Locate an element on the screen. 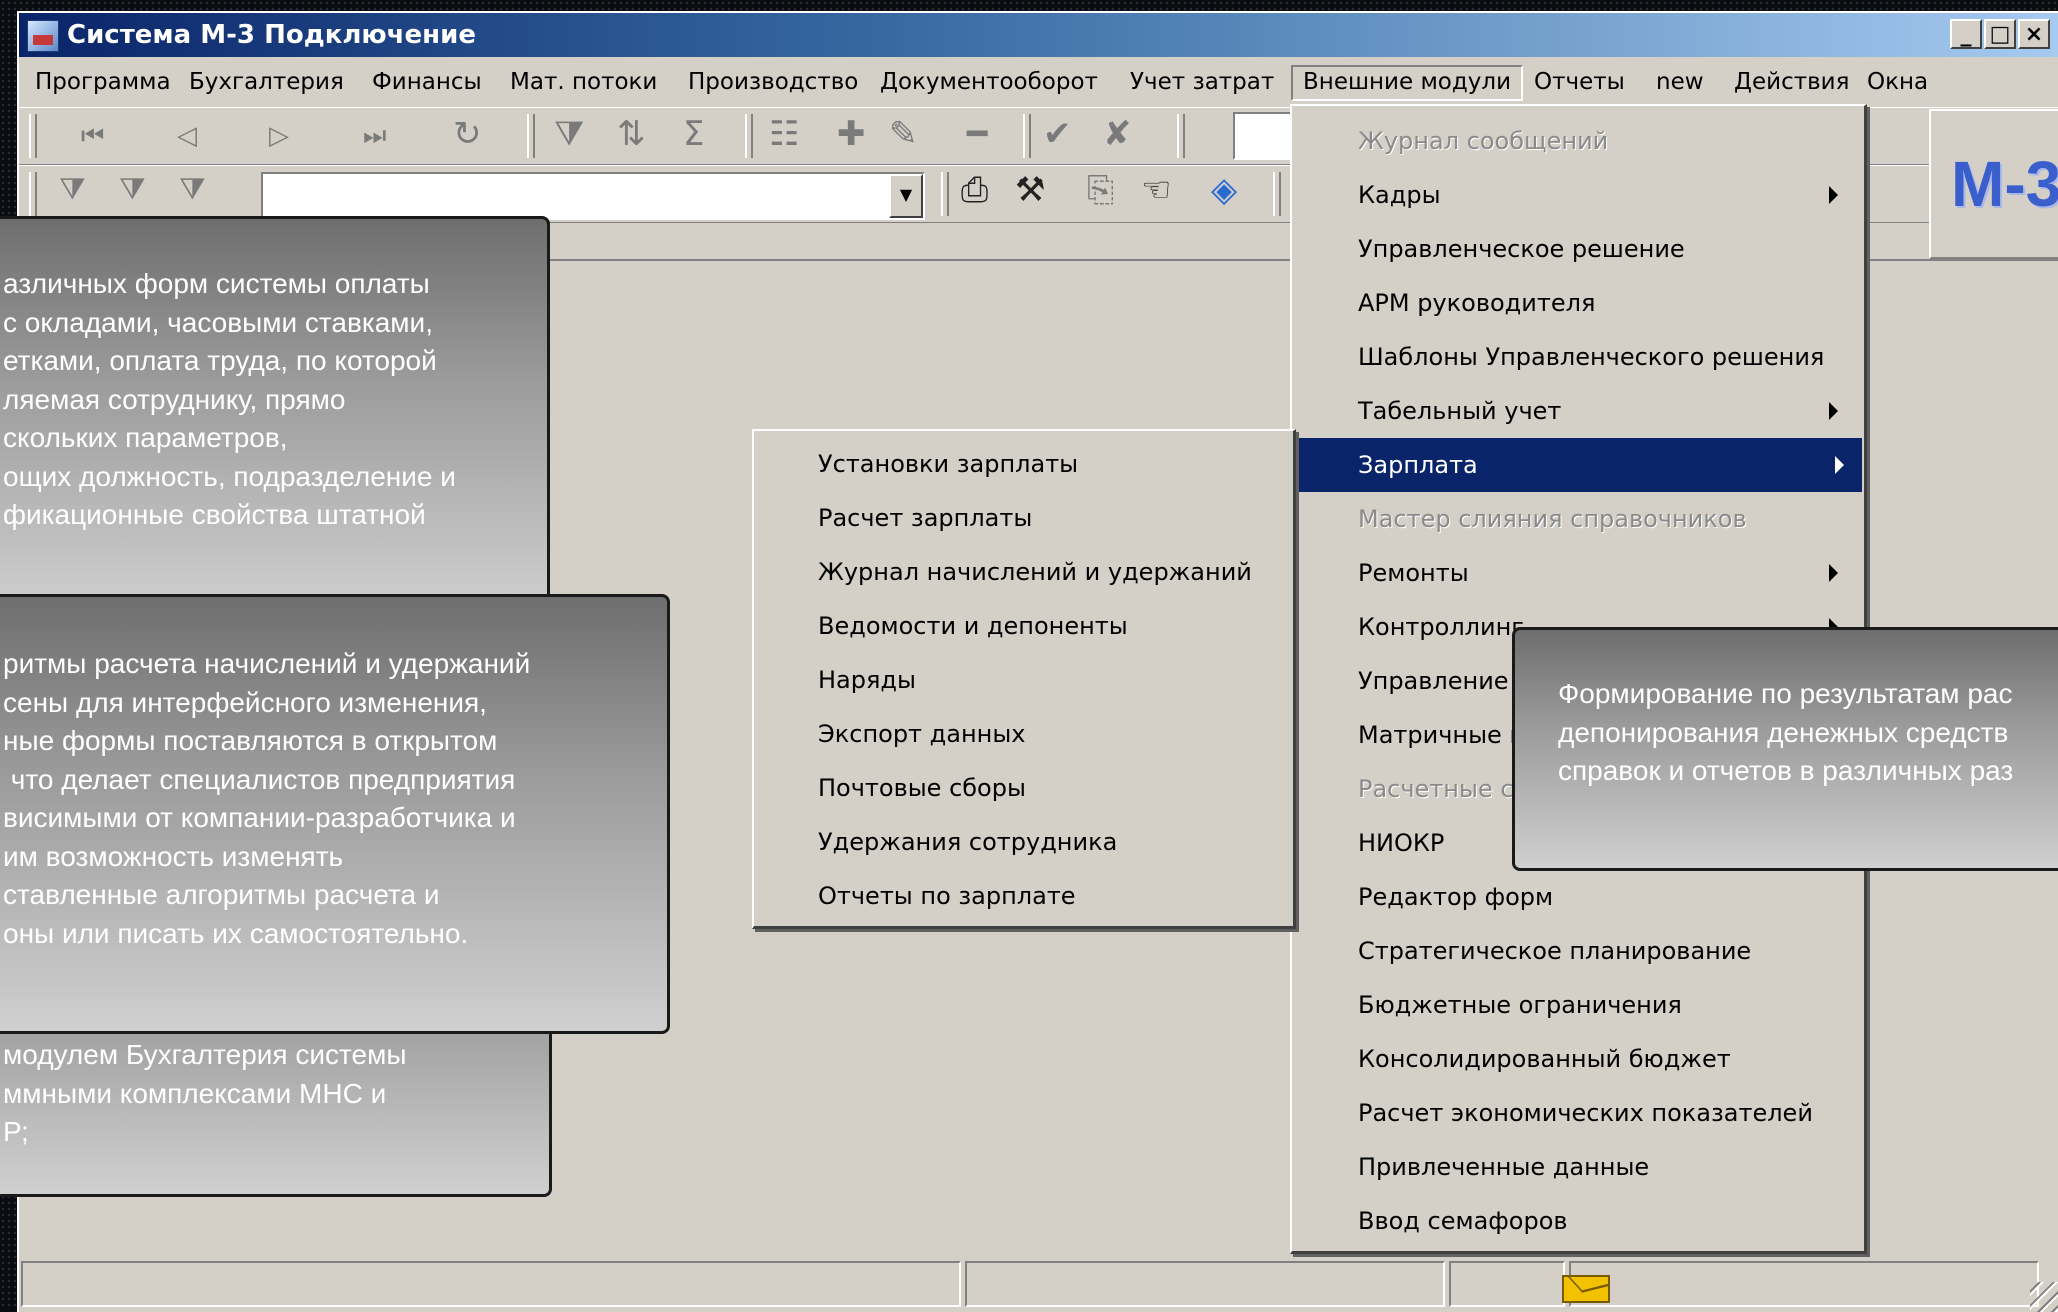 The width and height of the screenshot is (2058, 1312). sum-icon: Σ is located at coordinates (693, 134).